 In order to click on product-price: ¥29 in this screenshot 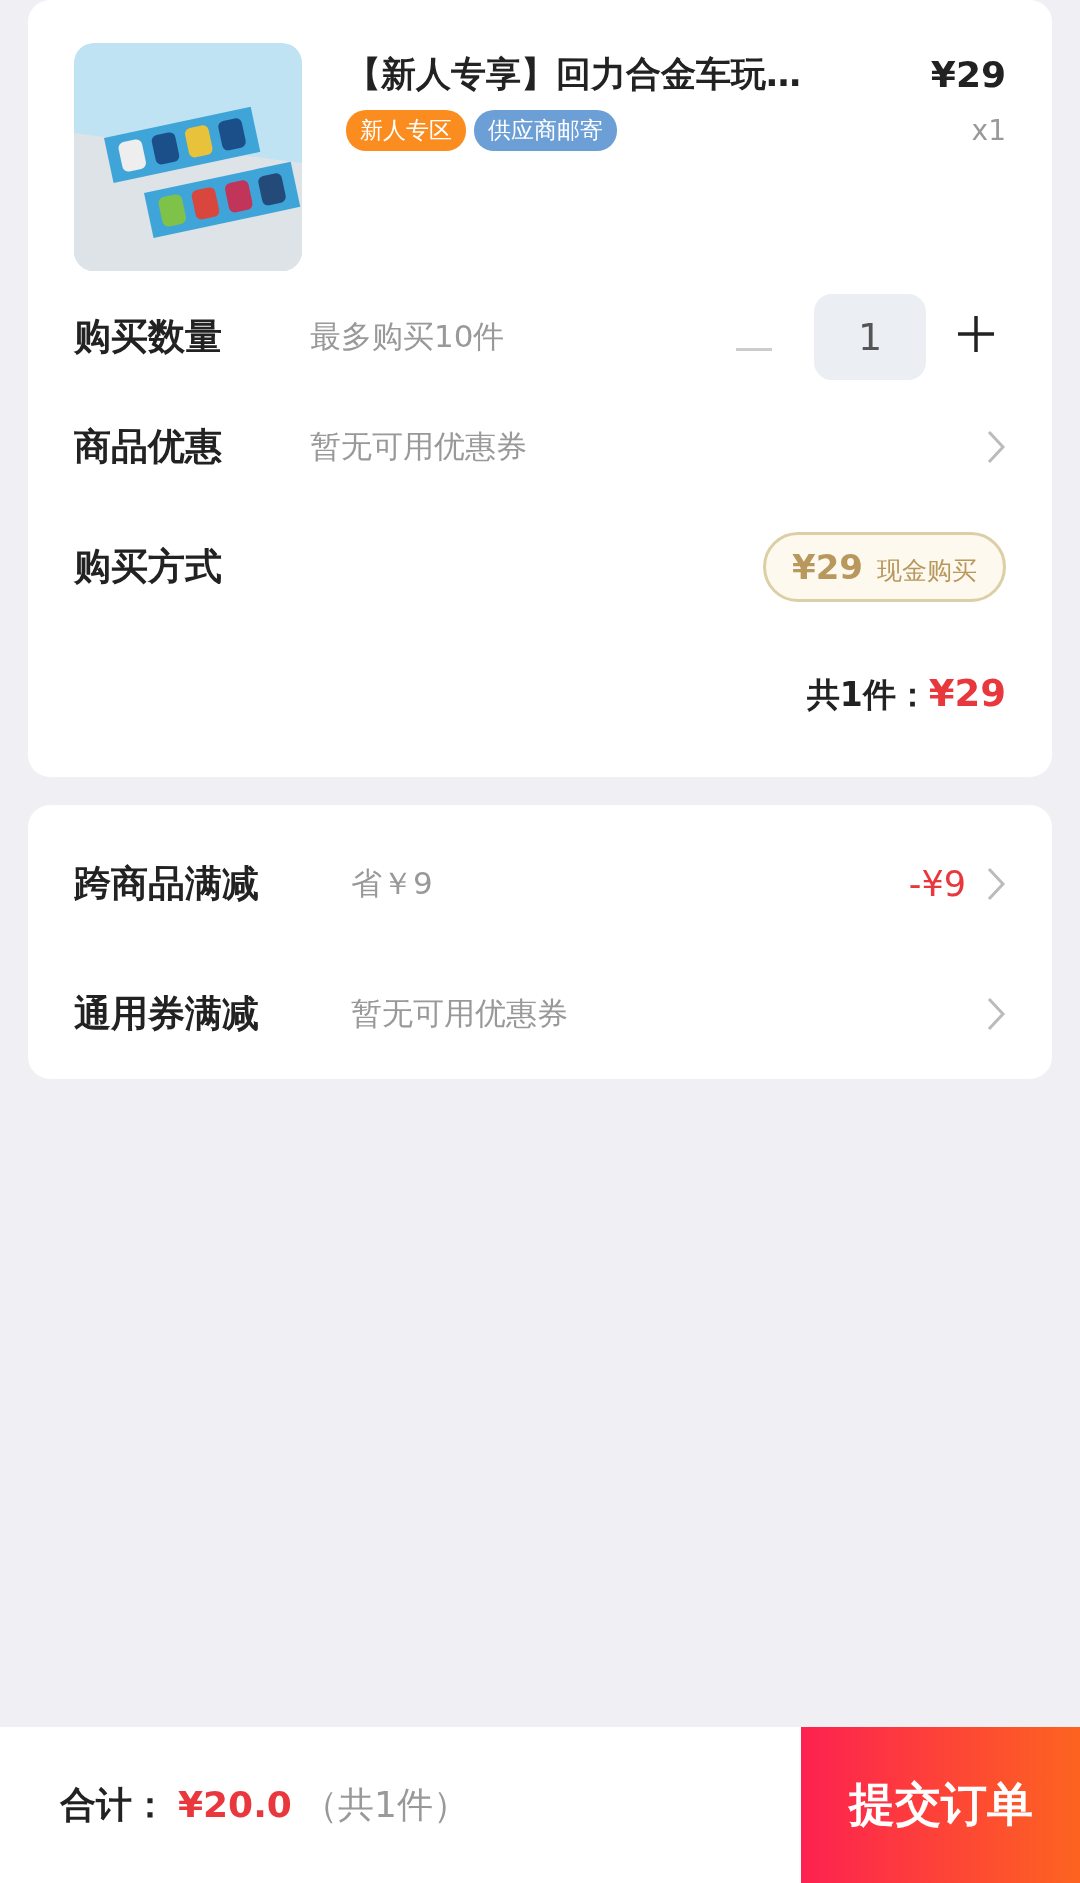, I will do `click(968, 74)`.